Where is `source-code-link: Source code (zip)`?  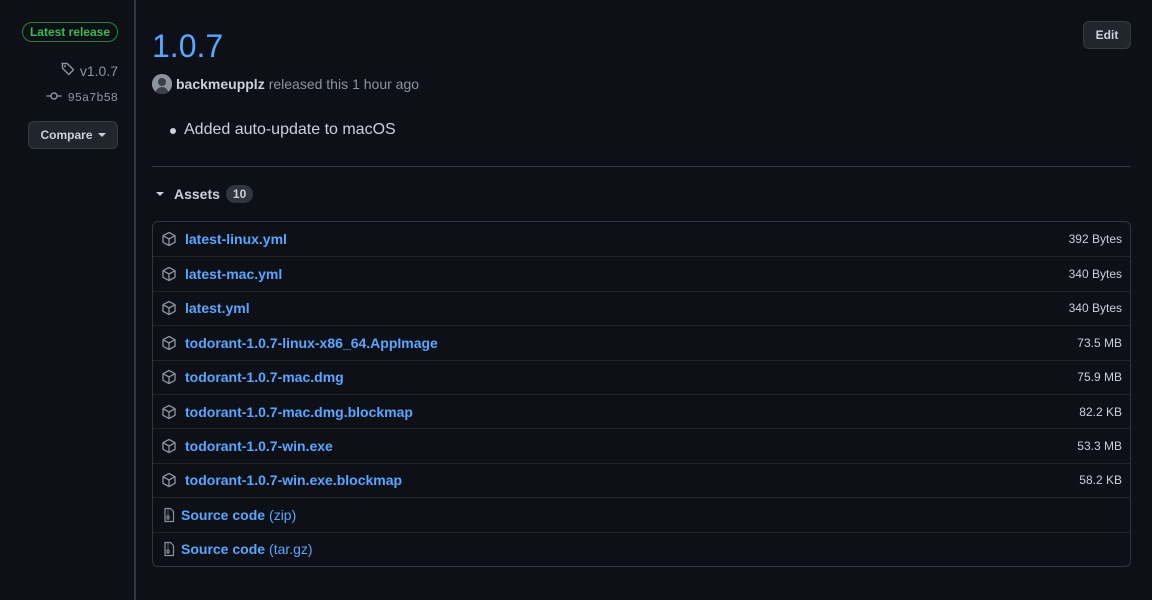
source-code-link: Source code (zip) is located at coordinates (238, 515).